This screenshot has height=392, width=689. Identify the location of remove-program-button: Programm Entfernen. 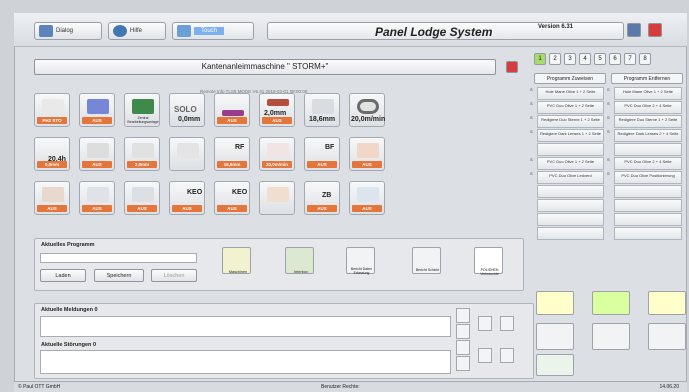
(647, 78).